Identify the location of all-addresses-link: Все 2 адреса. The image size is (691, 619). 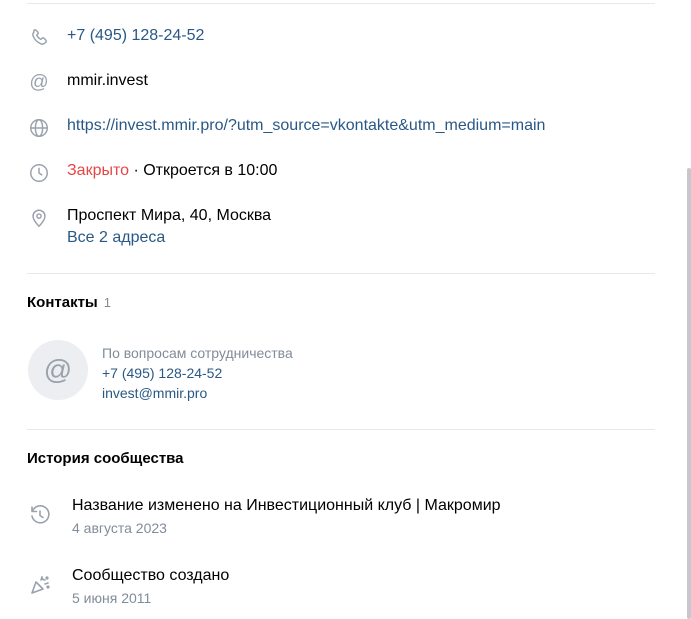
(169, 238).